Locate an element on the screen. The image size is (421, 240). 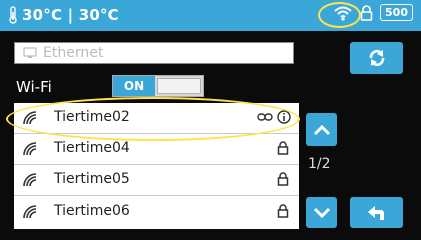
wifi-label: Wi-Fi is located at coordinates (34, 87).